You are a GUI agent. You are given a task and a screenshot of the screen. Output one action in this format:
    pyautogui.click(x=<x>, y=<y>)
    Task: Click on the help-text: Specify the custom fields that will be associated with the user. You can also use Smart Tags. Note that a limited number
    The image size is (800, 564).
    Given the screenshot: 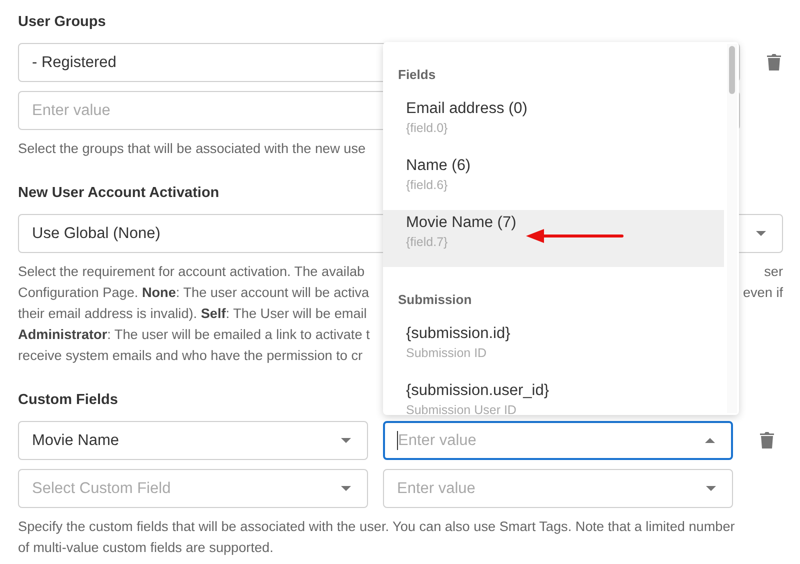 What is the action you would take?
    pyautogui.click(x=376, y=527)
    